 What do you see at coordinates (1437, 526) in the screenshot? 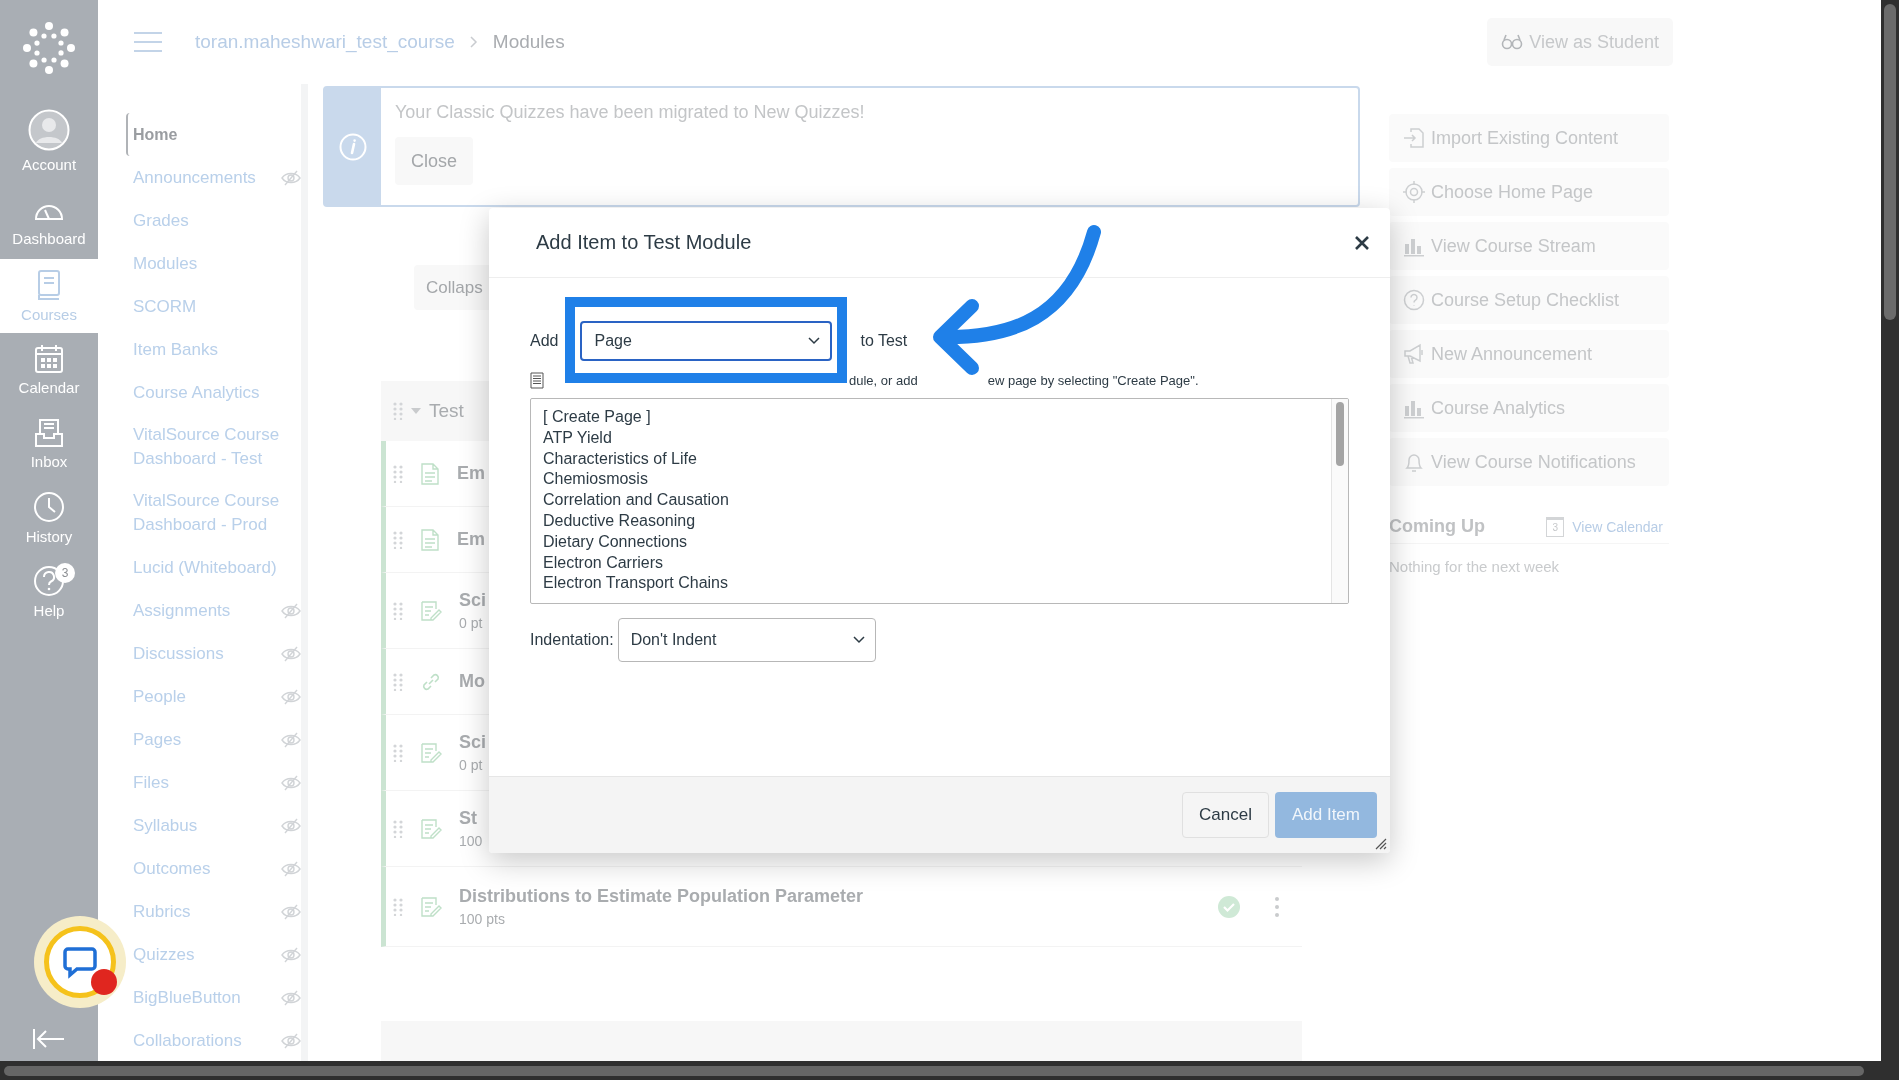
I see `coming-up-heading: Coming Up` at bounding box center [1437, 526].